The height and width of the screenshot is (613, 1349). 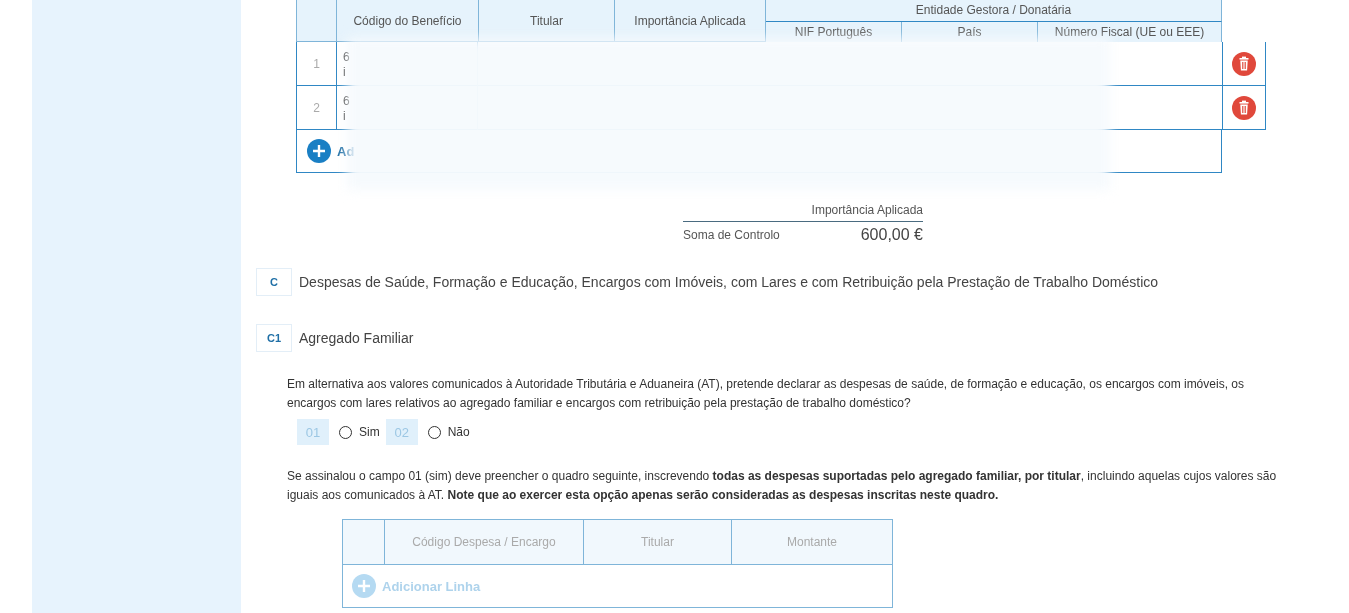 What do you see at coordinates (408, 20) in the screenshot?
I see `column-header: Código do Benefício` at bounding box center [408, 20].